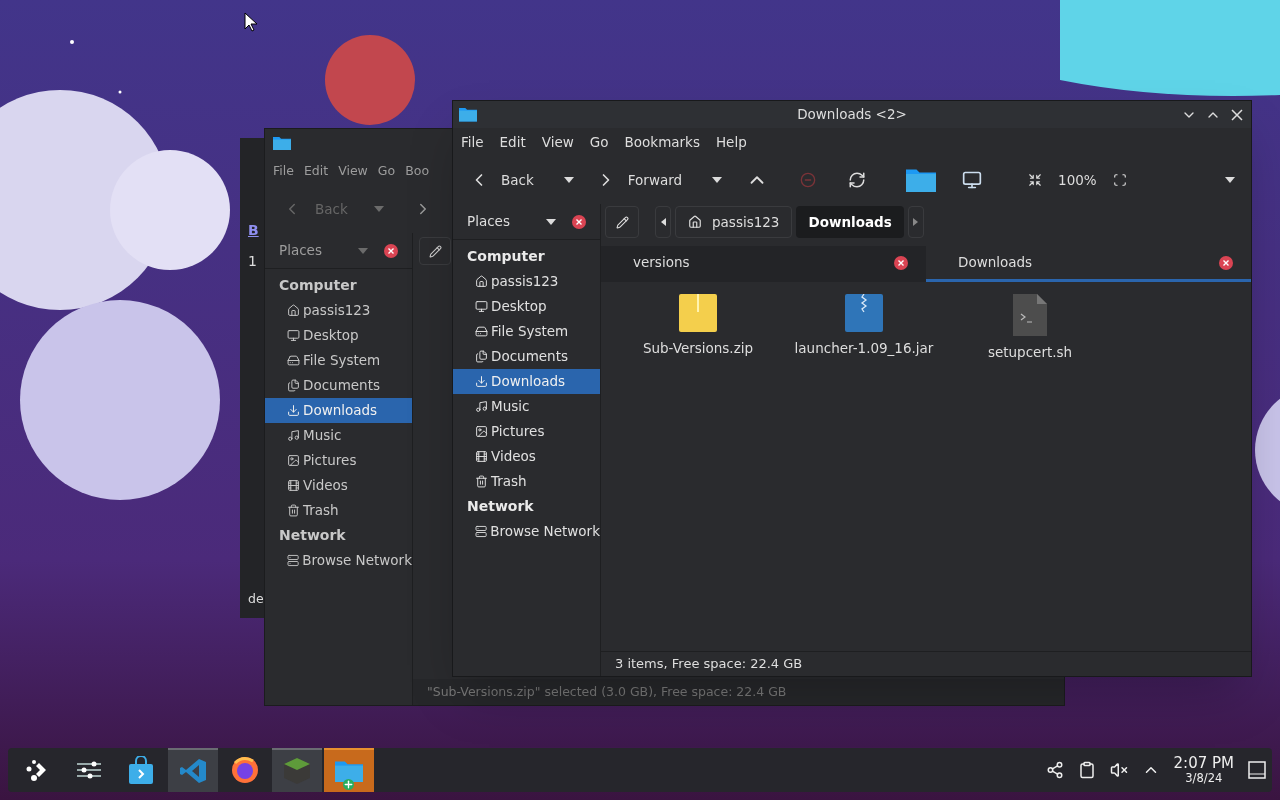  I want to click on zoom-level: 100%, so click(1077, 180).